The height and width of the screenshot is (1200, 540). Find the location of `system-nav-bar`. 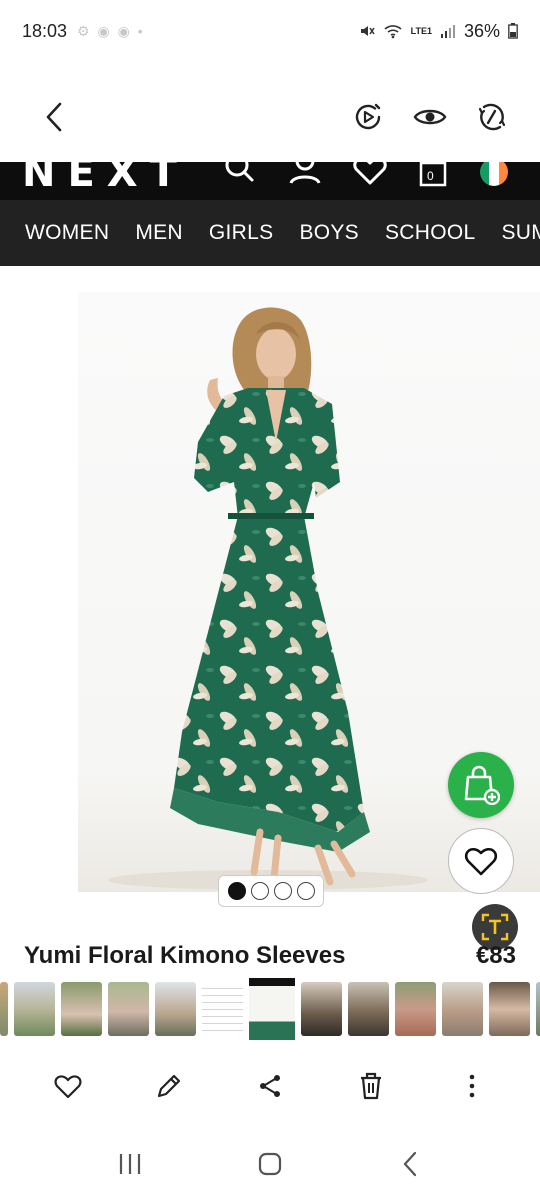

system-nav-bar is located at coordinates (270, 1164).